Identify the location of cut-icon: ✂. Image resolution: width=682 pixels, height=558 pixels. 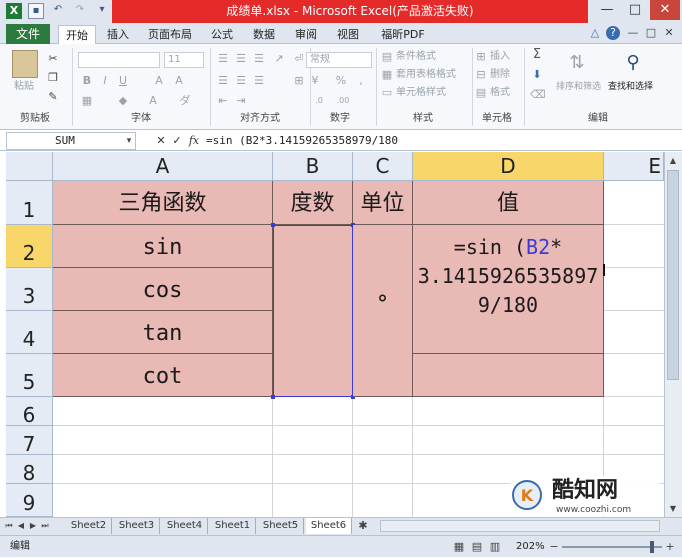
(53, 59).